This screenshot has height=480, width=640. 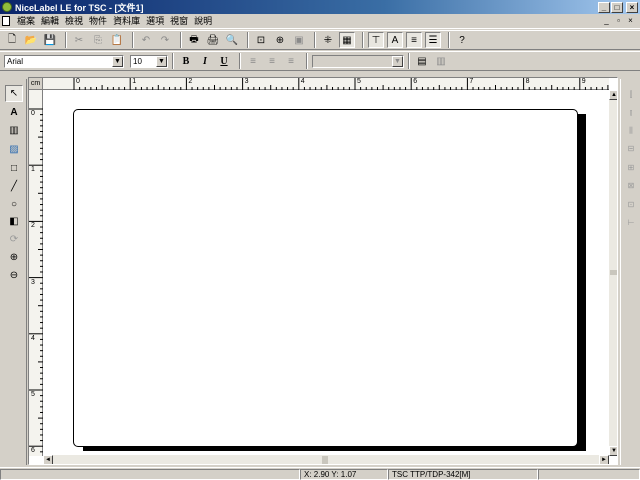 What do you see at coordinates (422, 61) in the screenshot?
I see `variable-icon: ▤` at bounding box center [422, 61].